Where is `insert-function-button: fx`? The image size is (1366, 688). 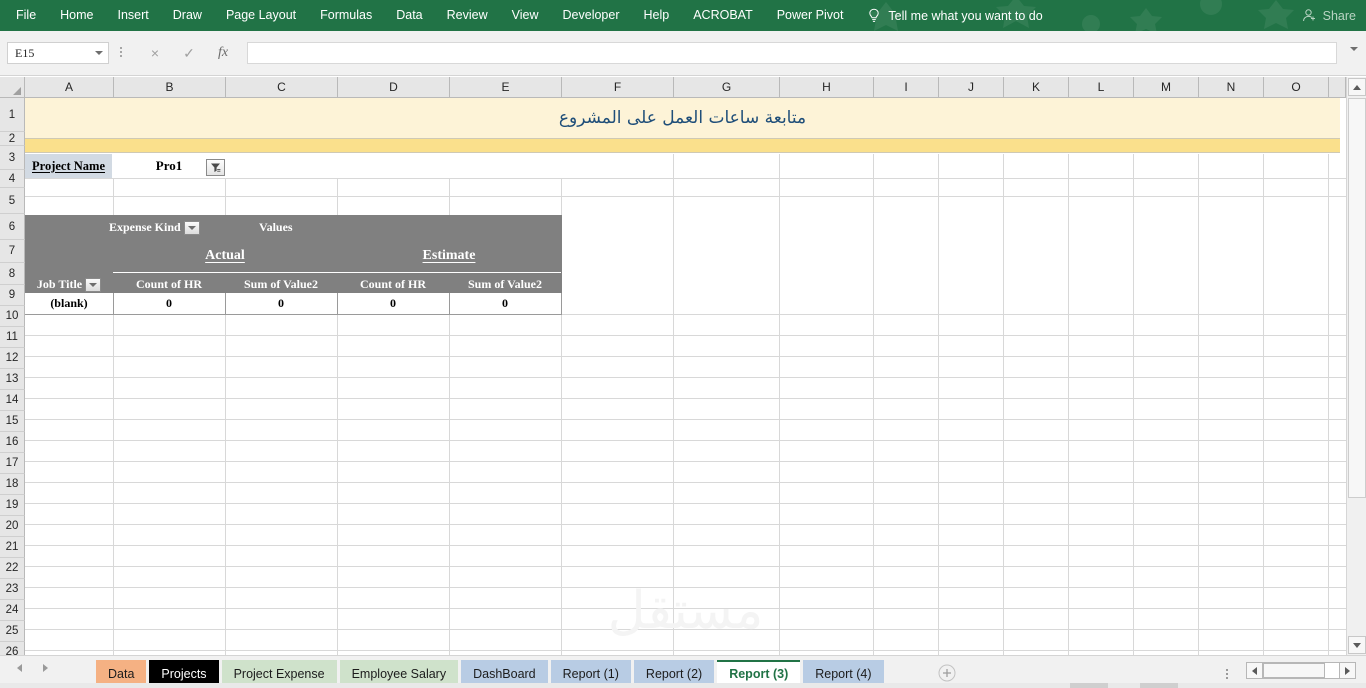 insert-function-button: fx is located at coordinates (223, 53).